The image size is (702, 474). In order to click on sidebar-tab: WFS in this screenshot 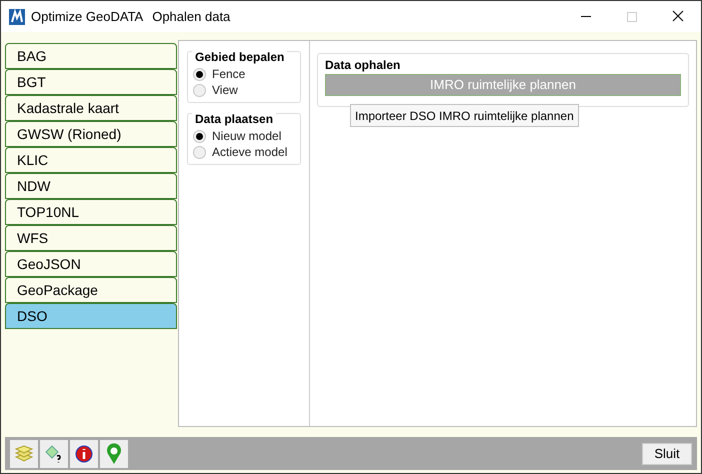, I will do `click(91, 238)`.